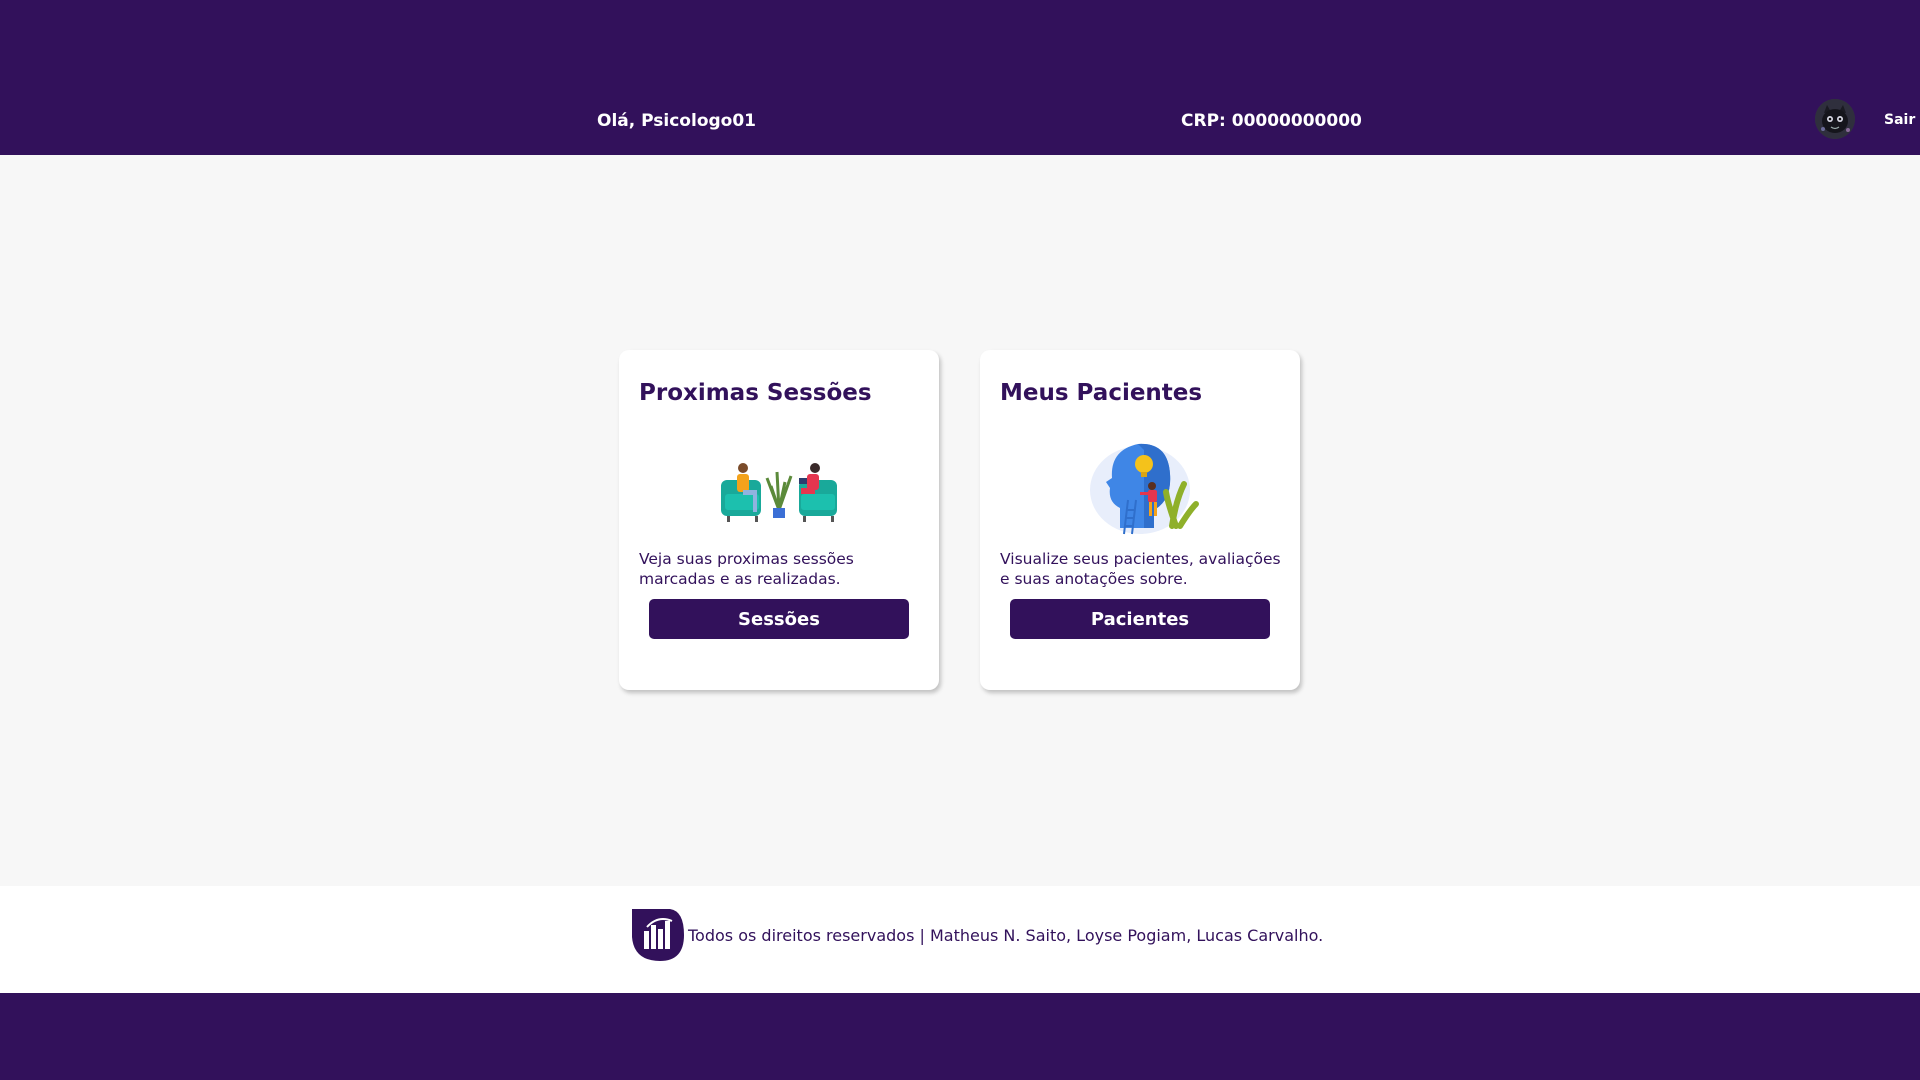 Image resolution: width=1920 pixels, height=1080 pixels. I want to click on patient-mind-illustration, so click(1144, 489).